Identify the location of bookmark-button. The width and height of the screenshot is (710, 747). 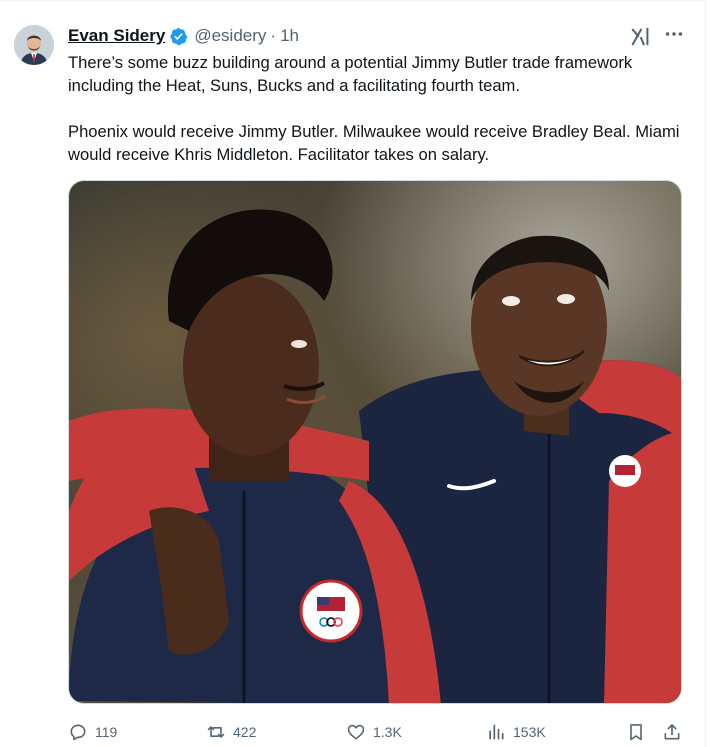
(639, 732).